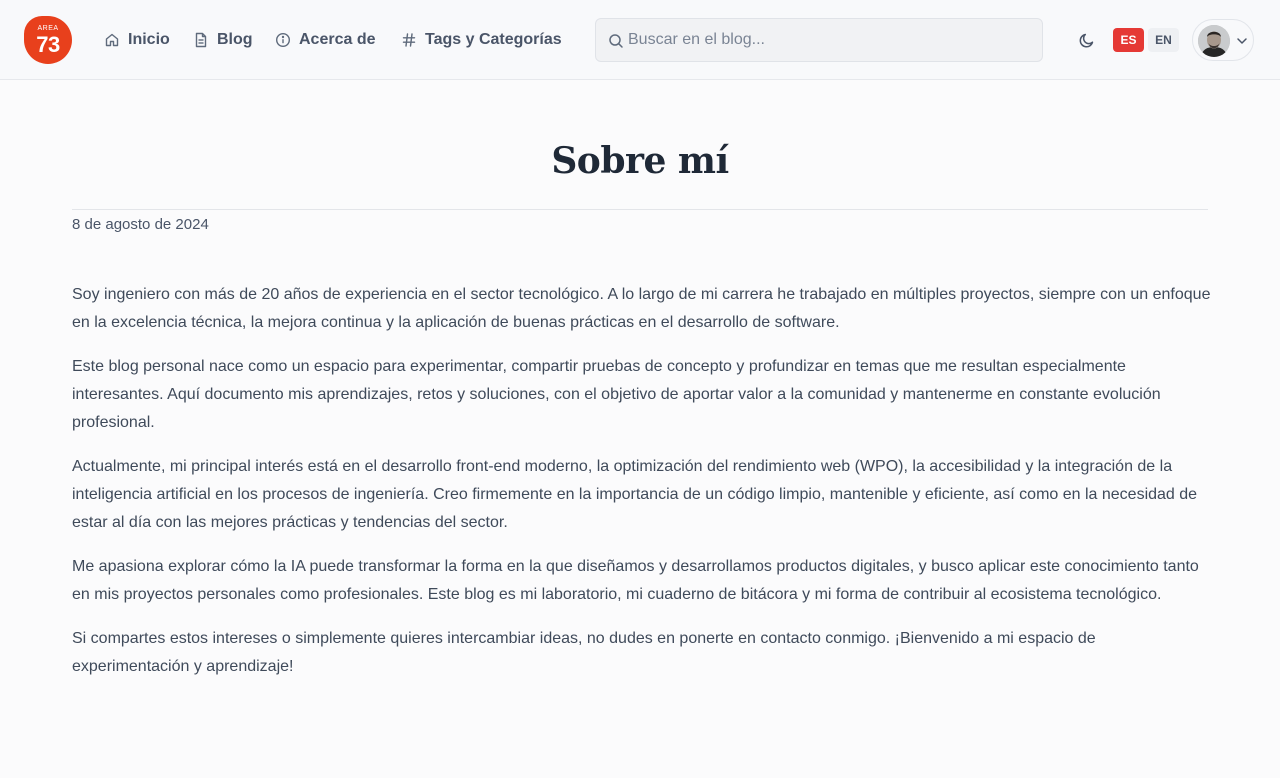 The image size is (1280, 778). What do you see at coordinates (1128, 40) in the screenshot?
I see `language-es-button: ES` at bounding box center [1128, 40].